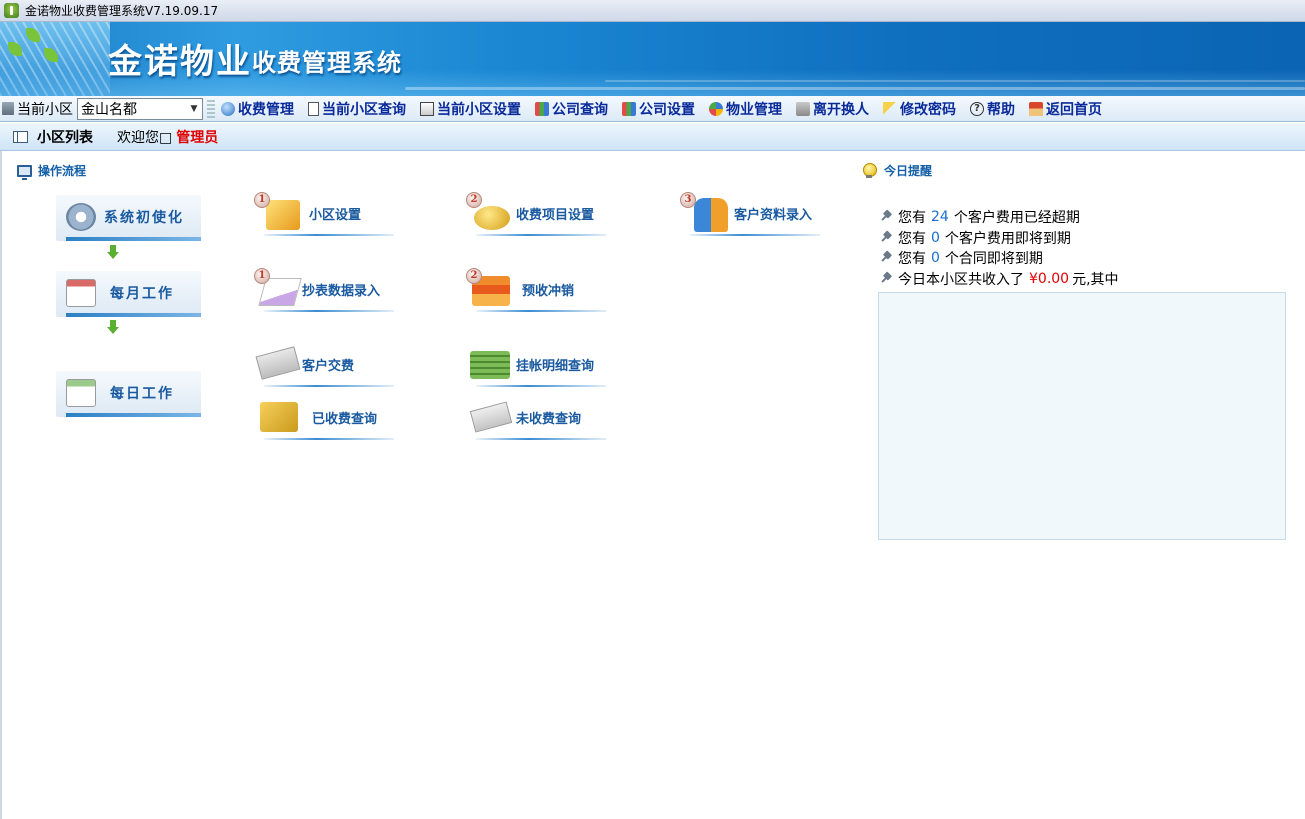 The image size is (1305, 819). I want to click on op-community-settings: 1 小区设置, so click(324, 214).